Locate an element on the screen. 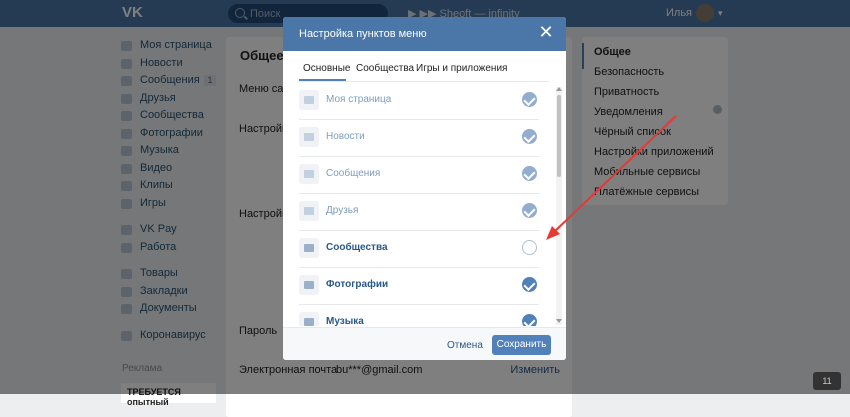 The width and height of the screenshot is (850, 417). corner-badge: 11 is located at coordinates (827, 381).